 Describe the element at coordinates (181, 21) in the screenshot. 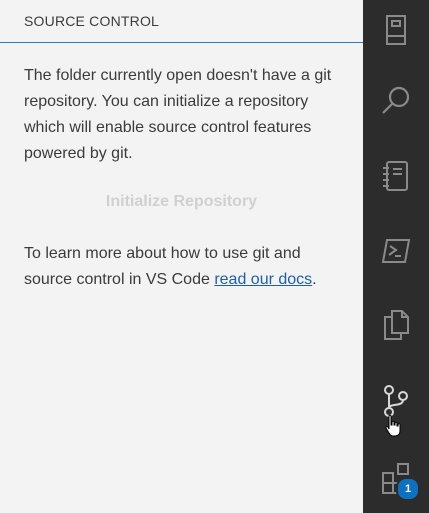

I see `sidebar-header: SOURCE CONTROL` at that location.